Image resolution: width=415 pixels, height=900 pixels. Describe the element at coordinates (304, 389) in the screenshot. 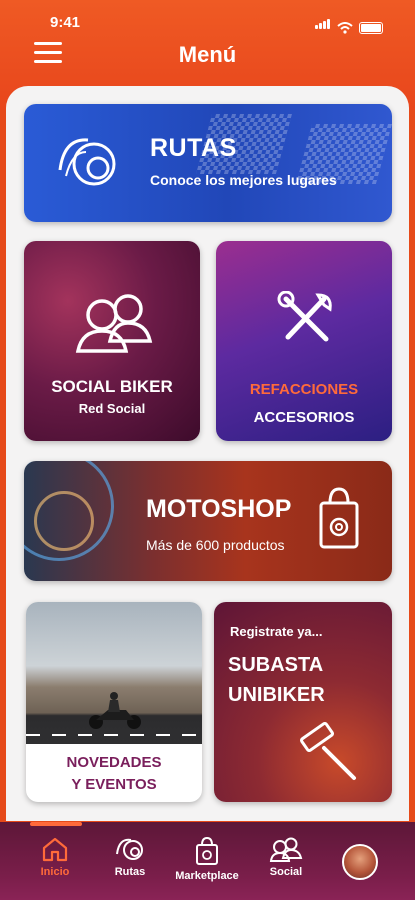

I see `refacciones-title: REFACCIONES` at that location.